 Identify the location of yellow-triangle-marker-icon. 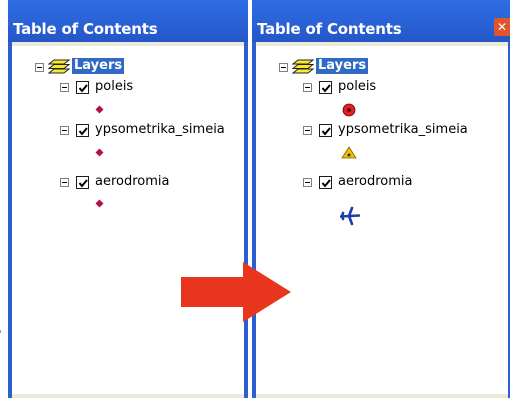
(349, 152).